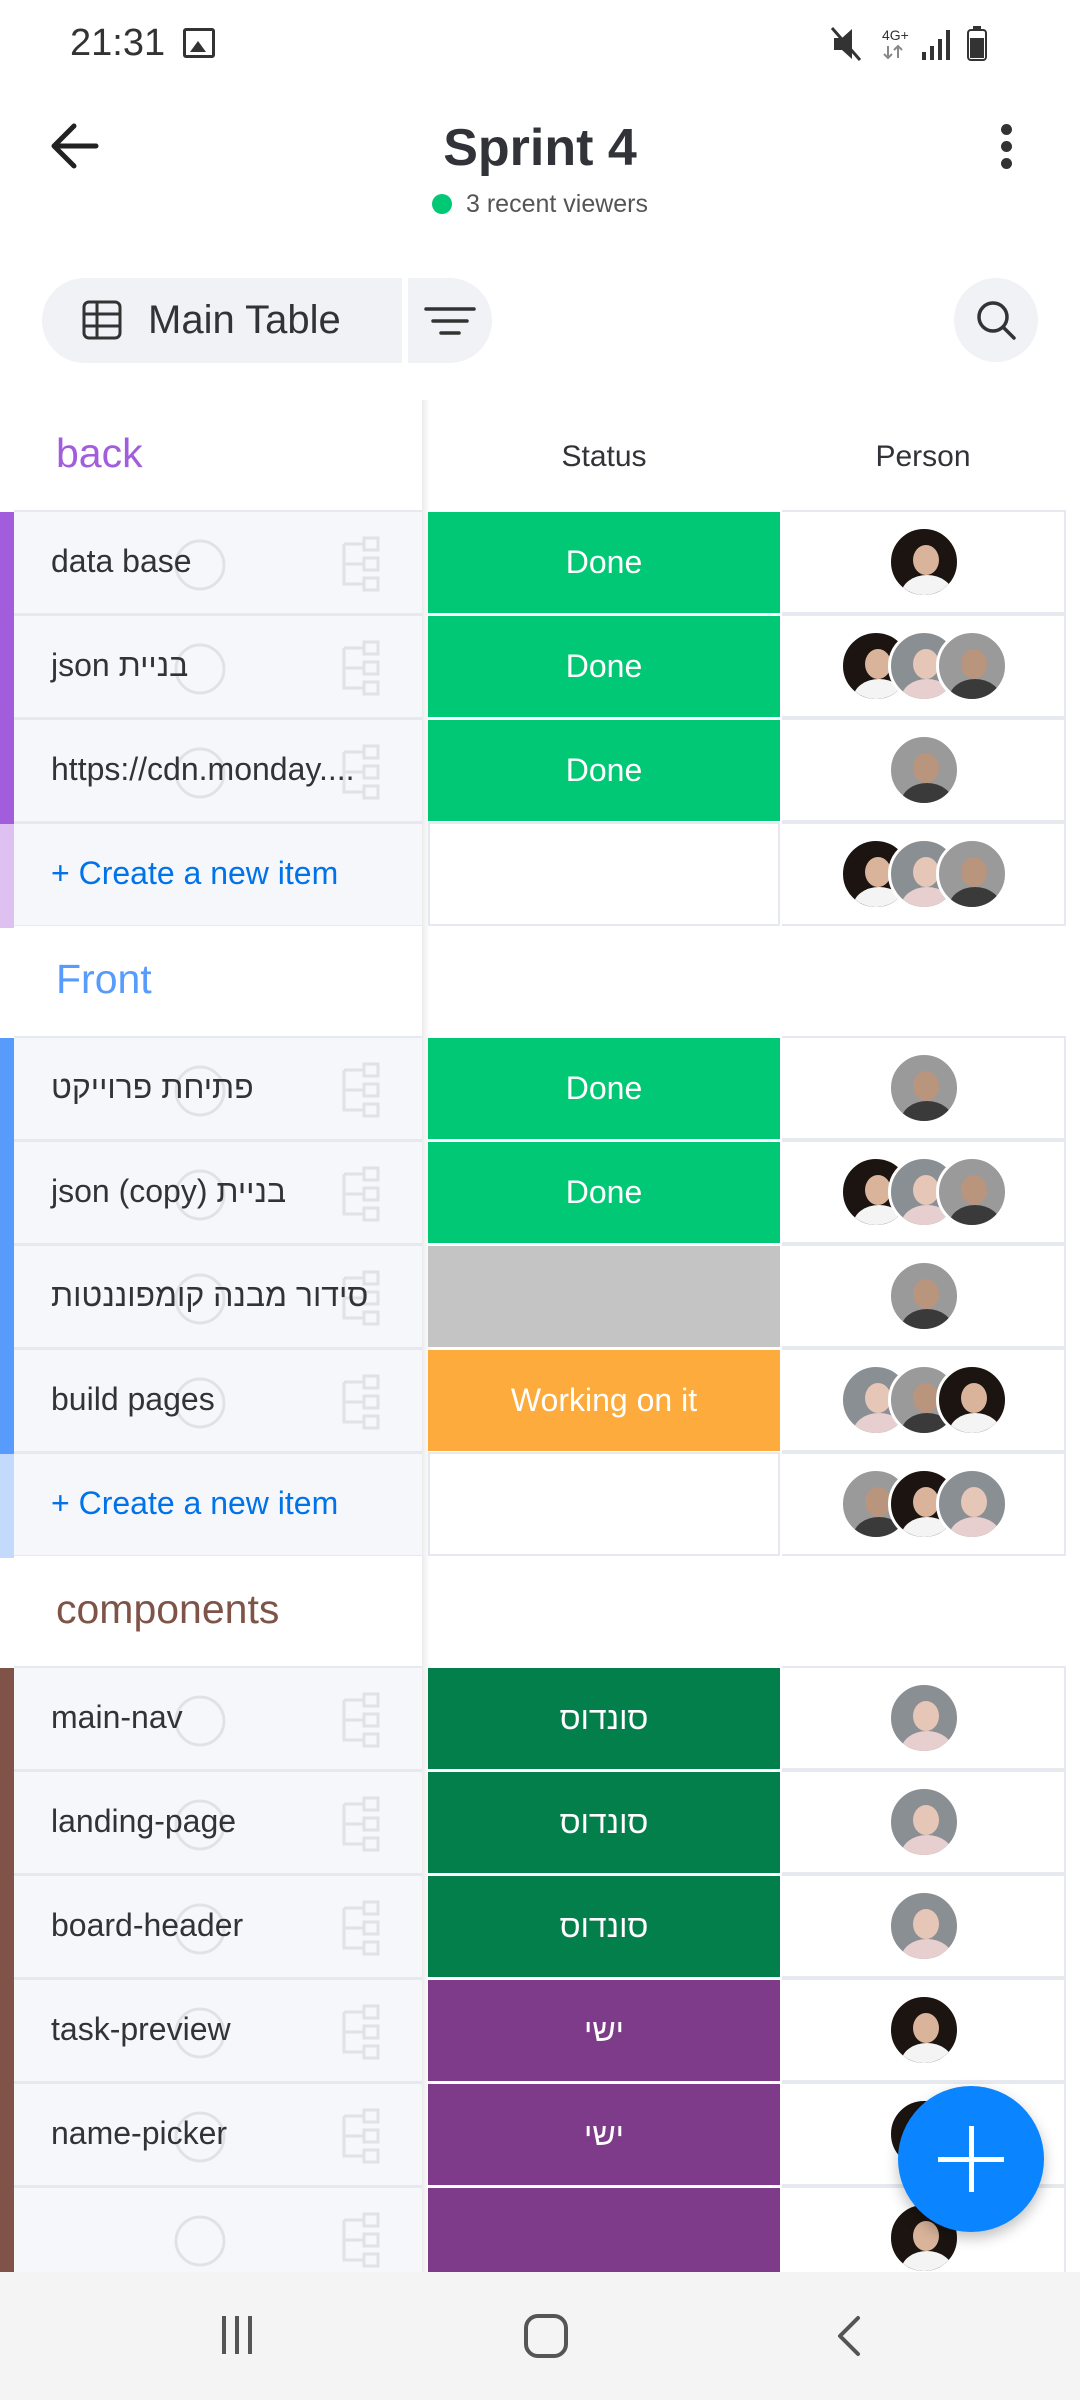 Image resolution: width=1080 pixels, height=2400 pixels. I want to click on group-title: Front, so click(104, 979).